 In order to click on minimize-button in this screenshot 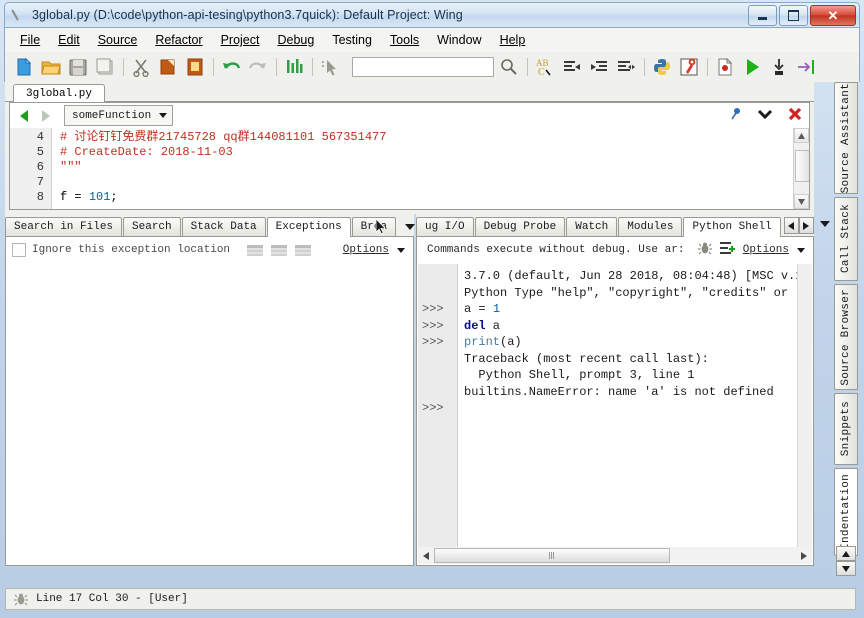, I will do `click(762, 15)`.